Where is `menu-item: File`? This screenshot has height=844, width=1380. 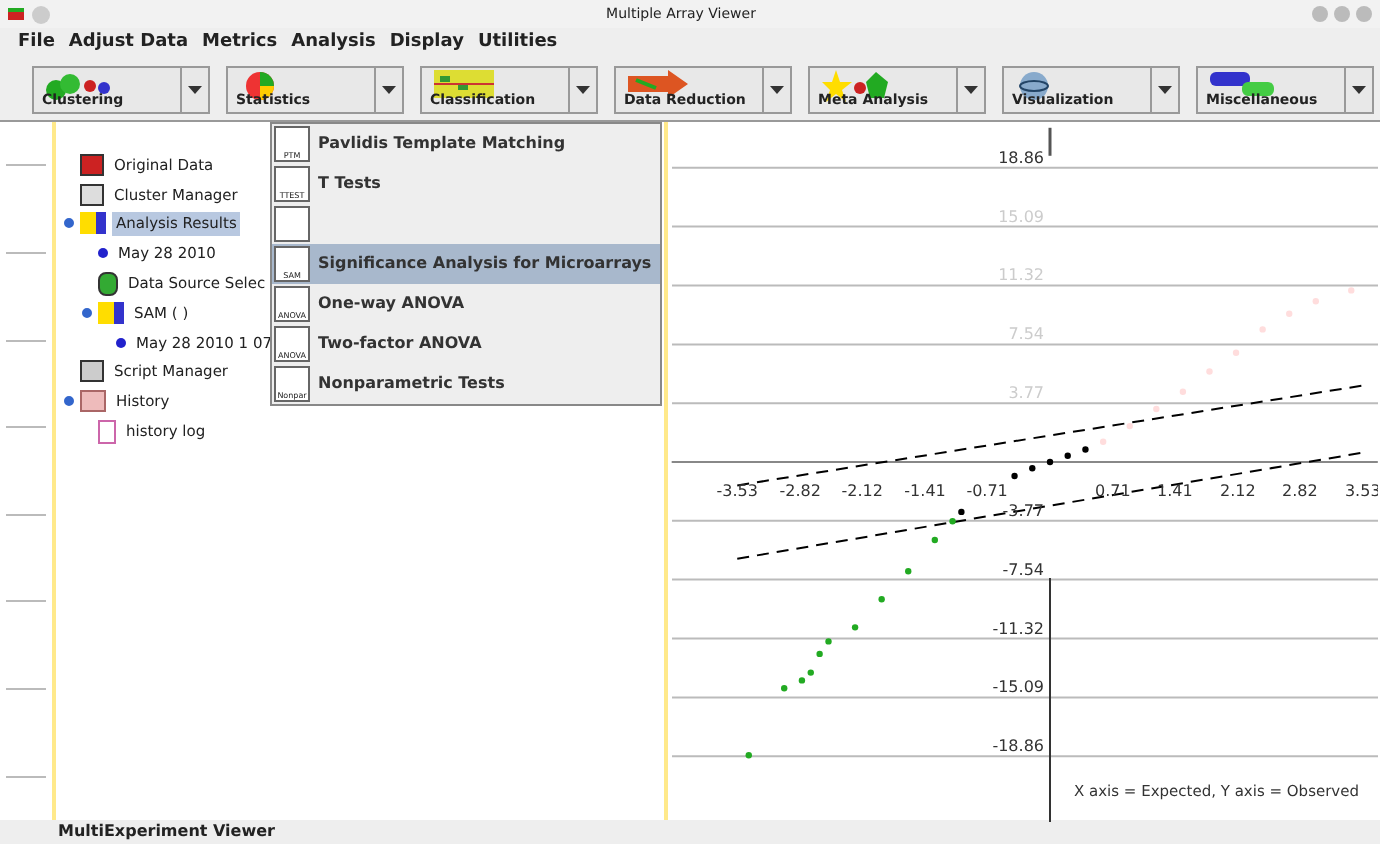
menu-item: File is located at coordinates (36, 44).